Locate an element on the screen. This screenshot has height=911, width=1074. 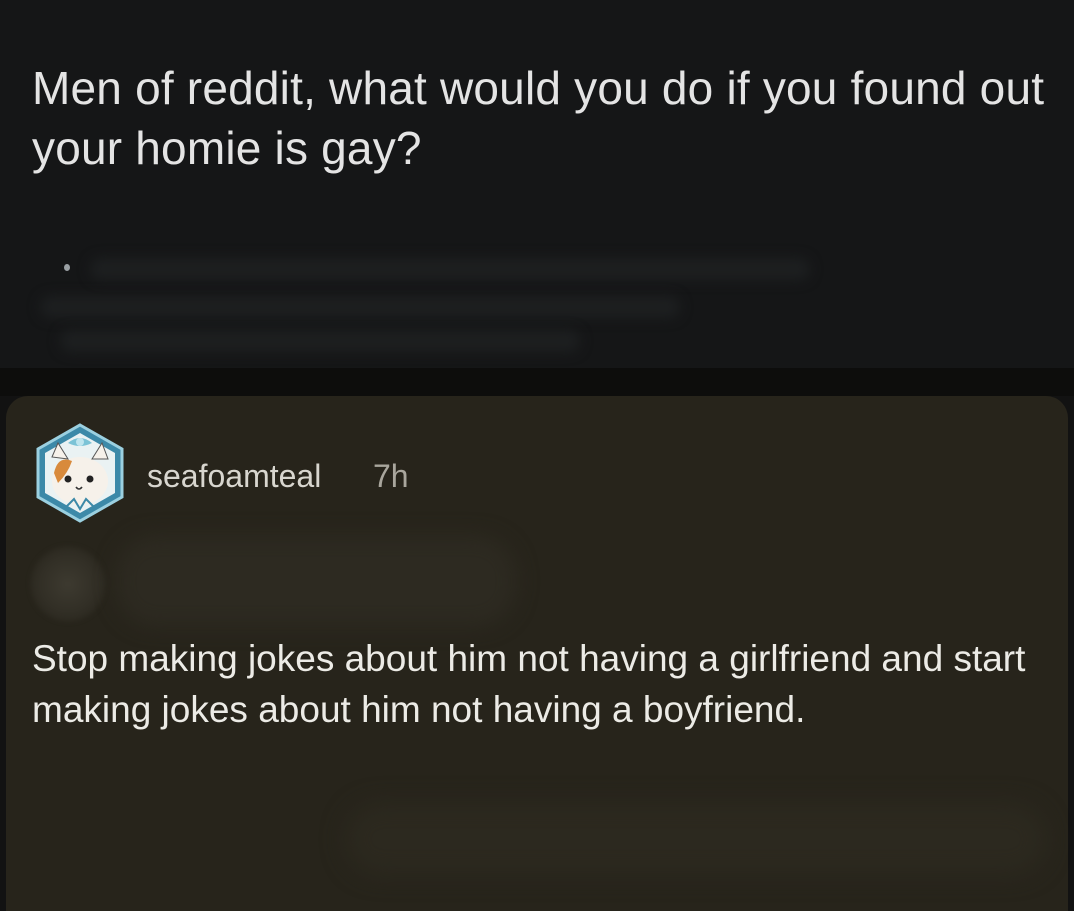
cat-avatar-icon is located at coordinates (80, 473).